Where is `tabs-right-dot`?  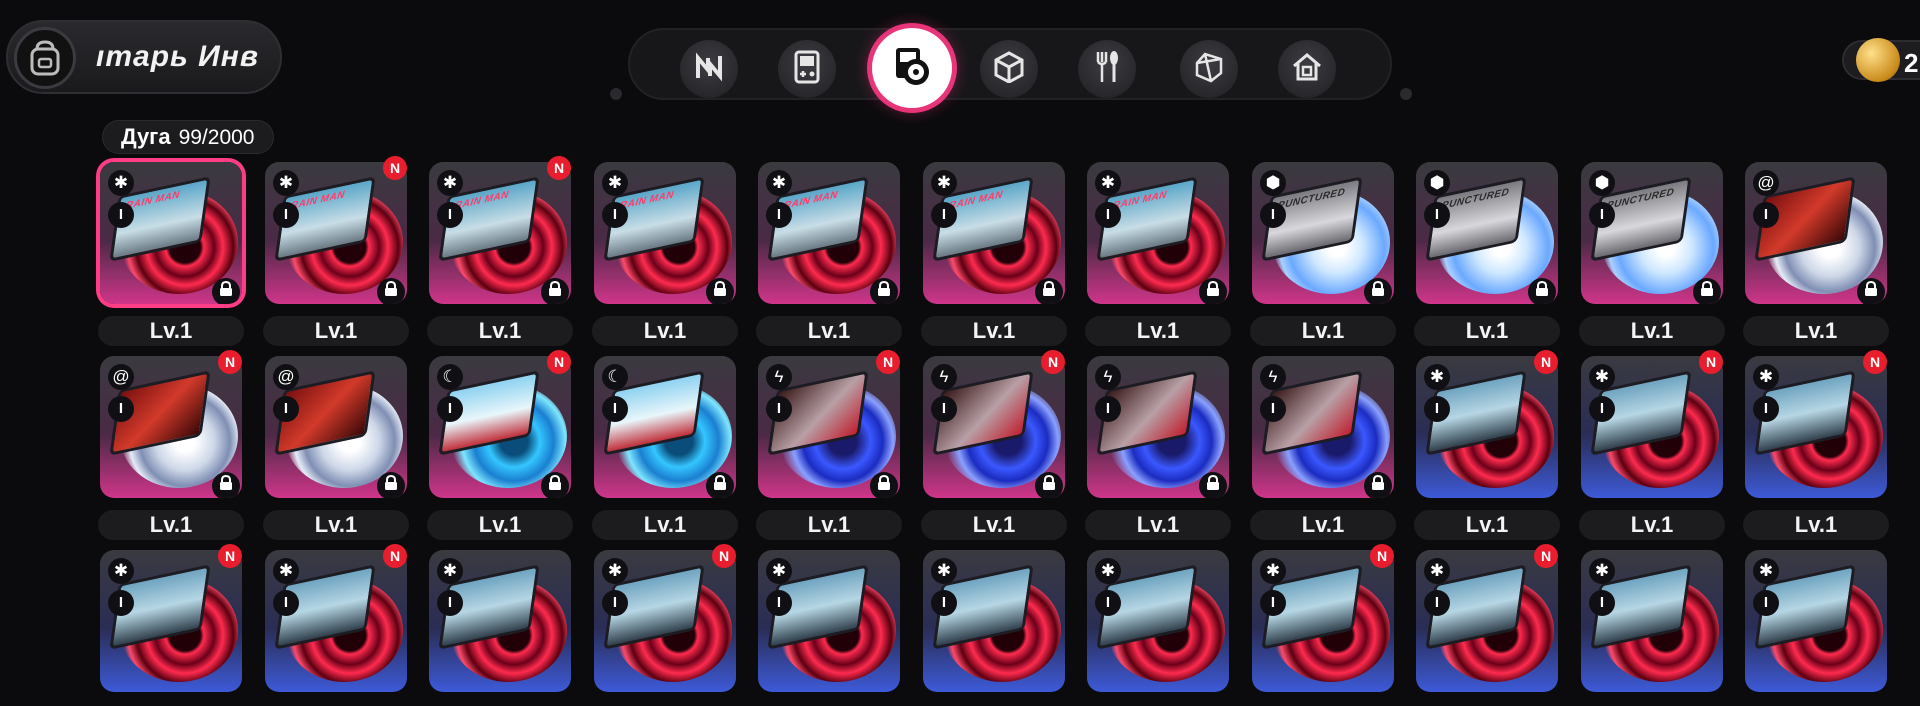 tabs-right-dot is located at coordinates (1406, 94).